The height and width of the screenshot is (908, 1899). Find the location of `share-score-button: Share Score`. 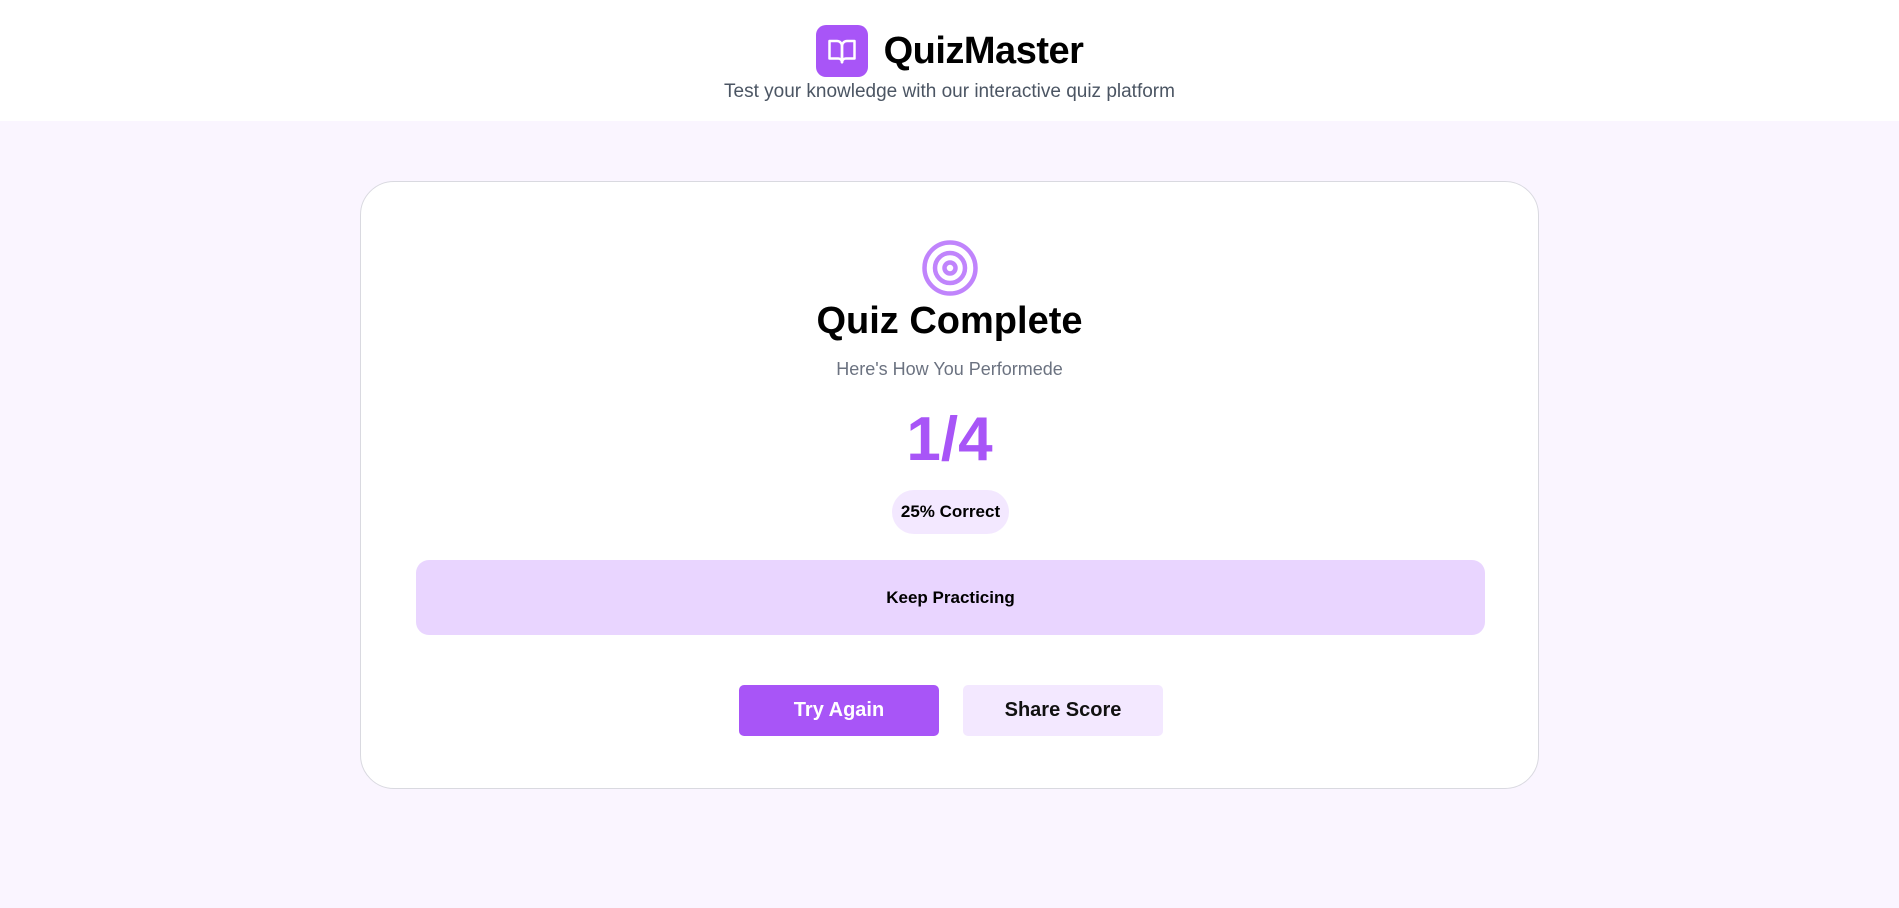

share-score-button: Share Score is located at coordinates (1063, 710).